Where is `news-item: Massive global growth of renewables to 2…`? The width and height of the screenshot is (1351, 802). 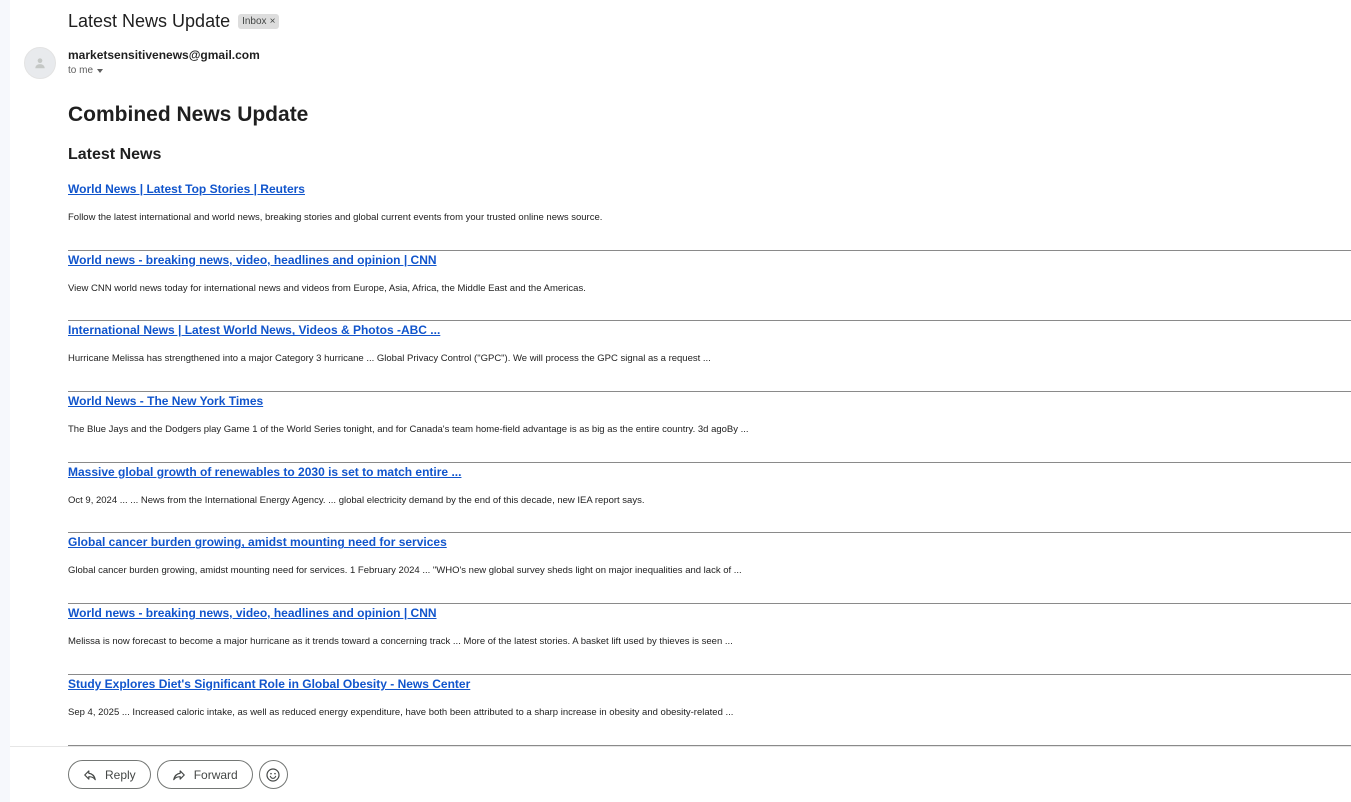
news-item: Massive global growth of renewables to 2… is located at coordinates (709, 498).